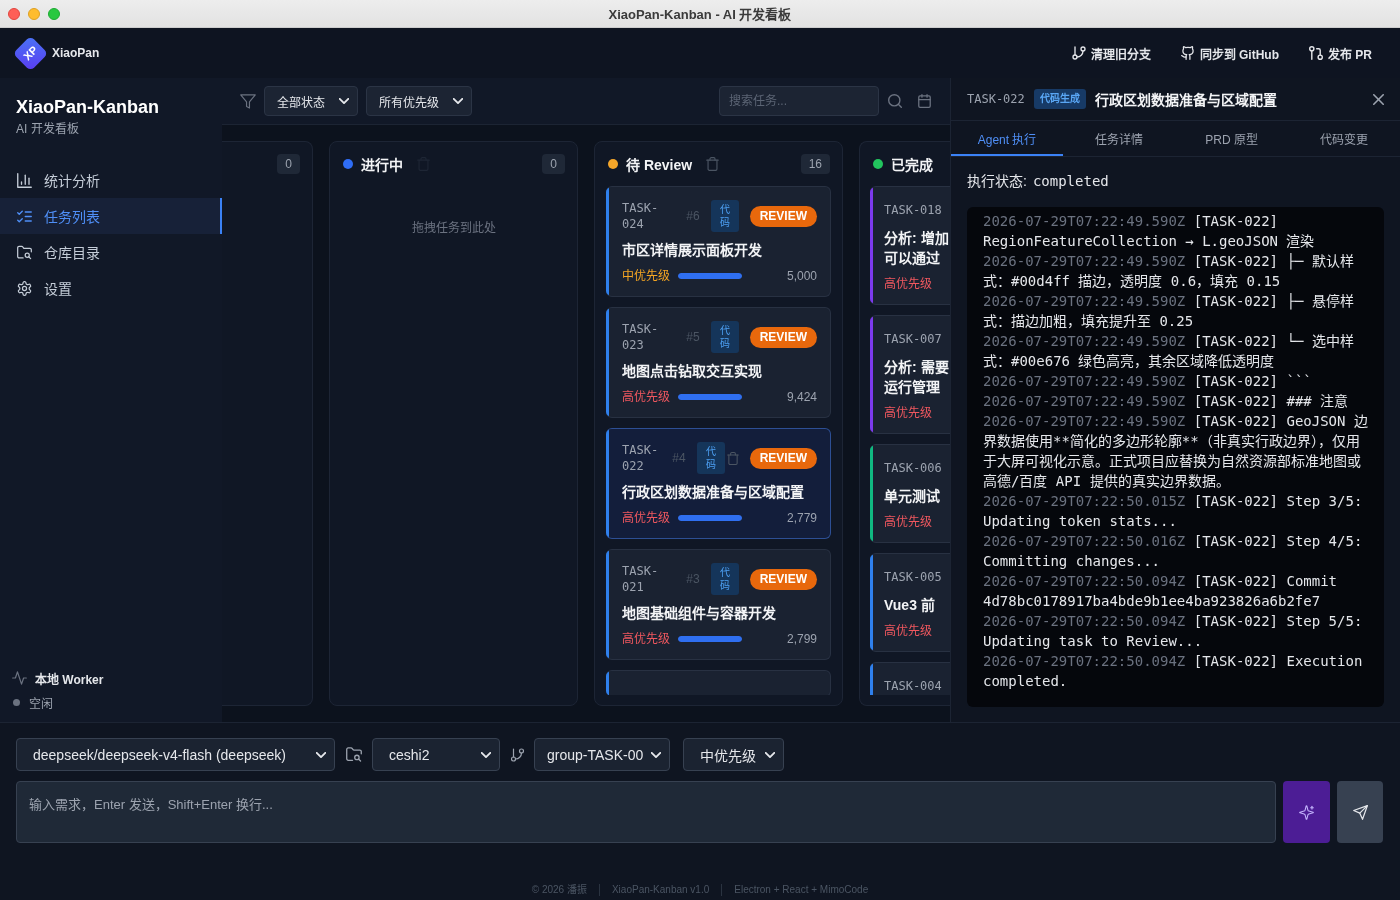 Image resolution: width=1400 pixels, height=900 pixels. What do you see at coordinates (913, 468) in the screenshot?
I see `task-id: TASK-006` at bounding box center [913, 468].